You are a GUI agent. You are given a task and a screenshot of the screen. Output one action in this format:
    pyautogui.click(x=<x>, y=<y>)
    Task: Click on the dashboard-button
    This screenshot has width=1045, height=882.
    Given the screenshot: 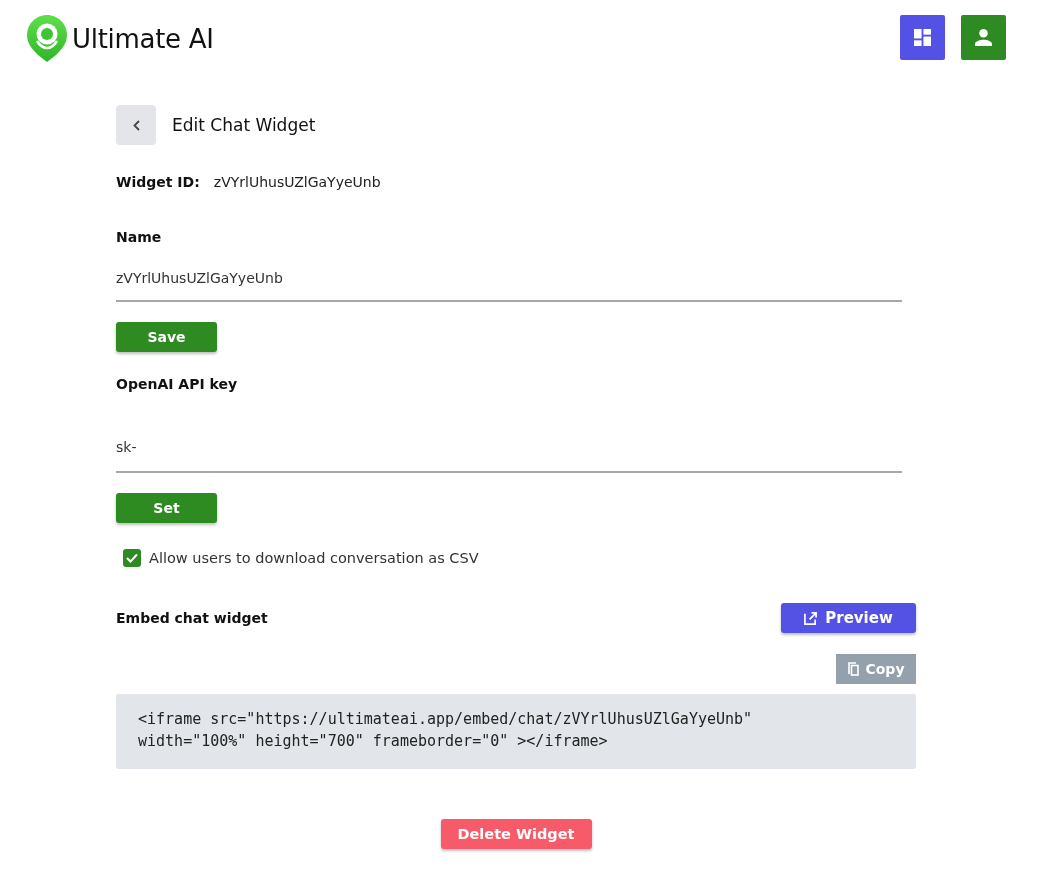 What is the action you would take?
    pyautogui.click(x=922, y=37)
    